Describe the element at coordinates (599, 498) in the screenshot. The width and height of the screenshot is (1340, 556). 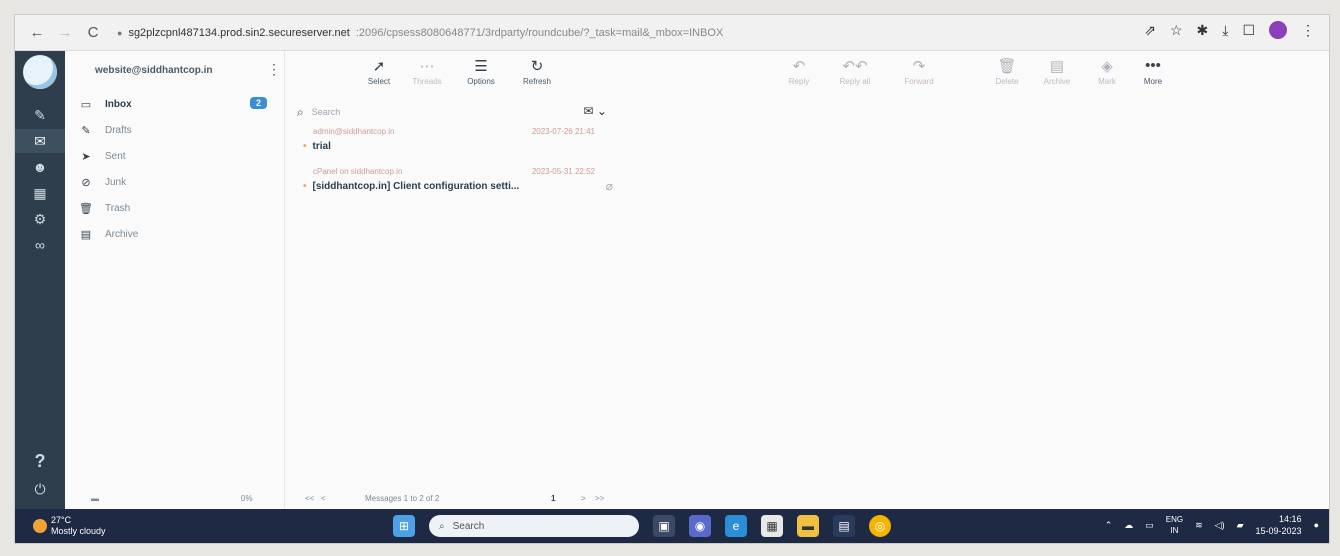
I see `last-page-button: >>` at that location.